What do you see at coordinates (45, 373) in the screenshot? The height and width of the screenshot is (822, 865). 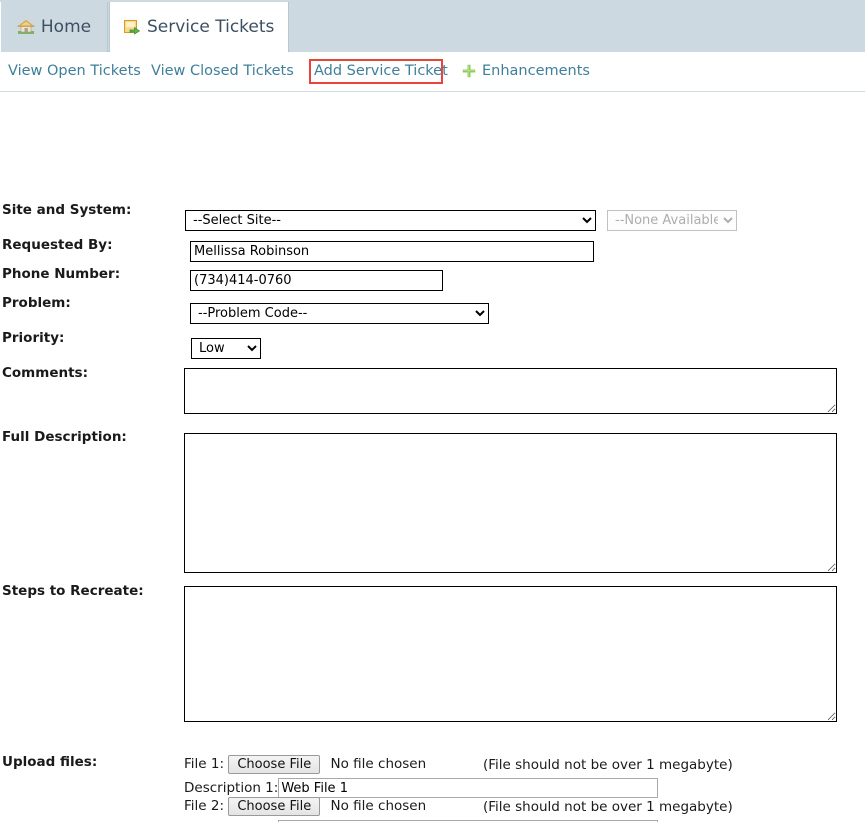 I see `label-comments: Comments:` at bounding box center [45, 373].